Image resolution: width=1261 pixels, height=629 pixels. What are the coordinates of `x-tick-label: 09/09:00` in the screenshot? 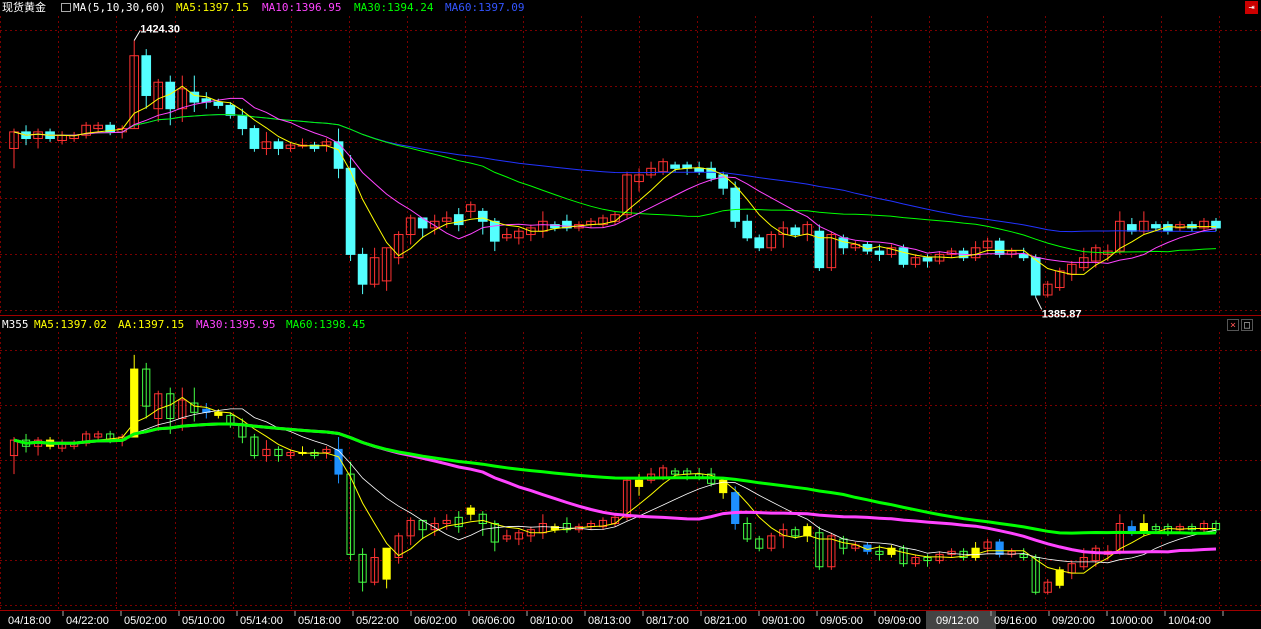 It's located at (899, 621).